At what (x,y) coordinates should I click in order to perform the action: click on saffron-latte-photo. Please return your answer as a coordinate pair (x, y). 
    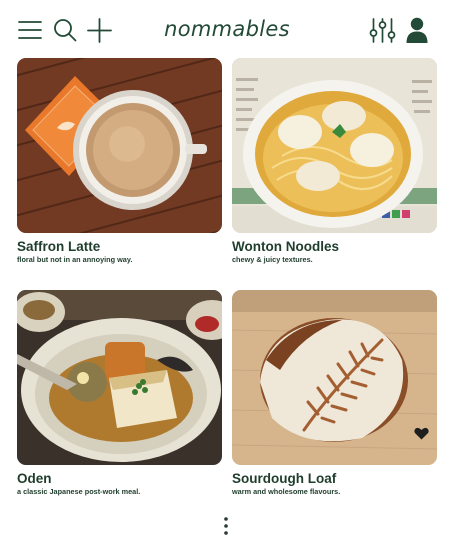
    Looking at the image, I should click on (119, 145).